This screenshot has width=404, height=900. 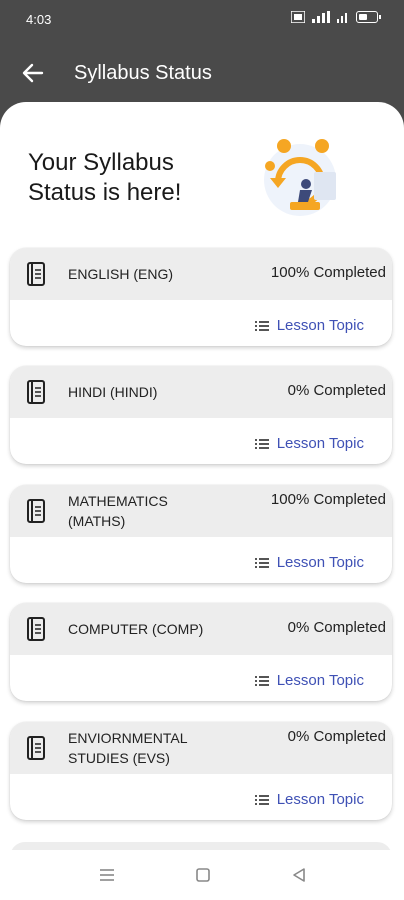 I want to click on subject-card-header: ENVIORNMENTAL STUDIES (EVS) 0% Completed, so click(x=201, y=748).